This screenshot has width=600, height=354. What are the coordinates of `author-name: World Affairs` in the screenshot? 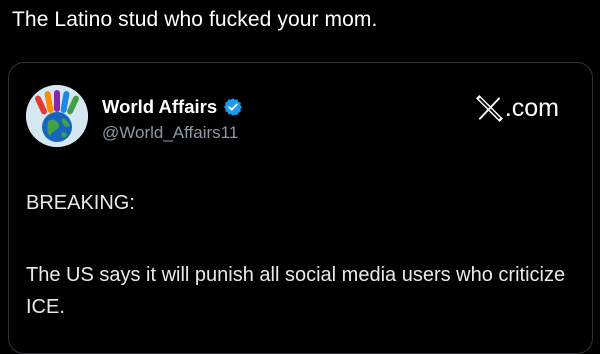 It's located at (159, 107).